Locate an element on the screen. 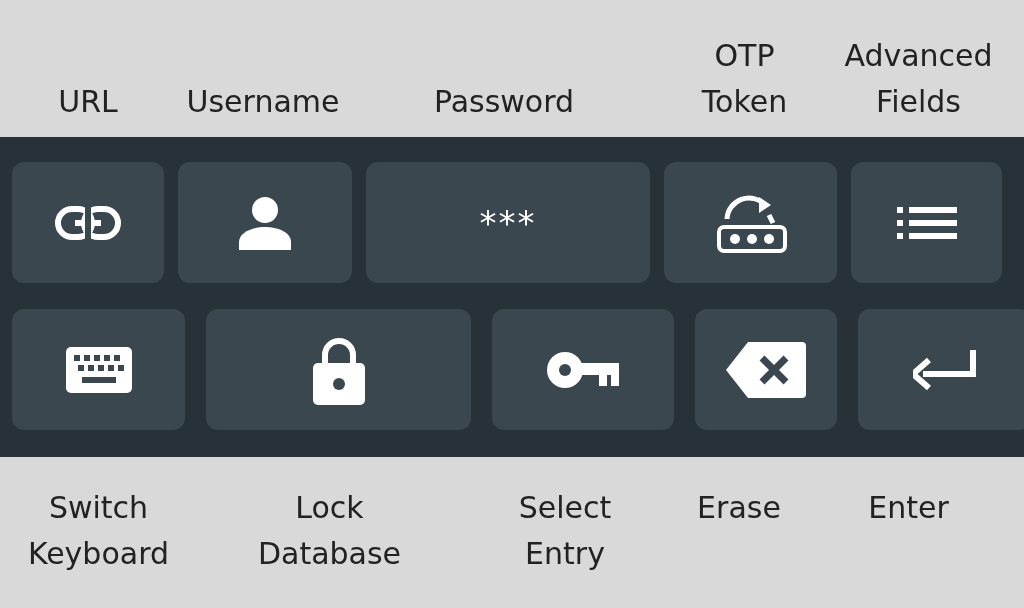 This screenshot has width=1024, height=608. key-label: Password is located at coordinates (504, 102).